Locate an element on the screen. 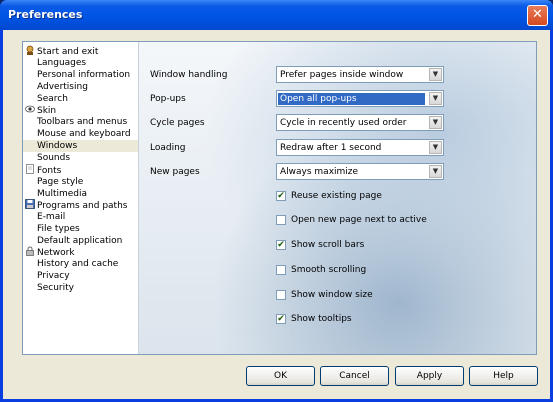  tree-item-label: Sounds is located at coordinates (54, 158).